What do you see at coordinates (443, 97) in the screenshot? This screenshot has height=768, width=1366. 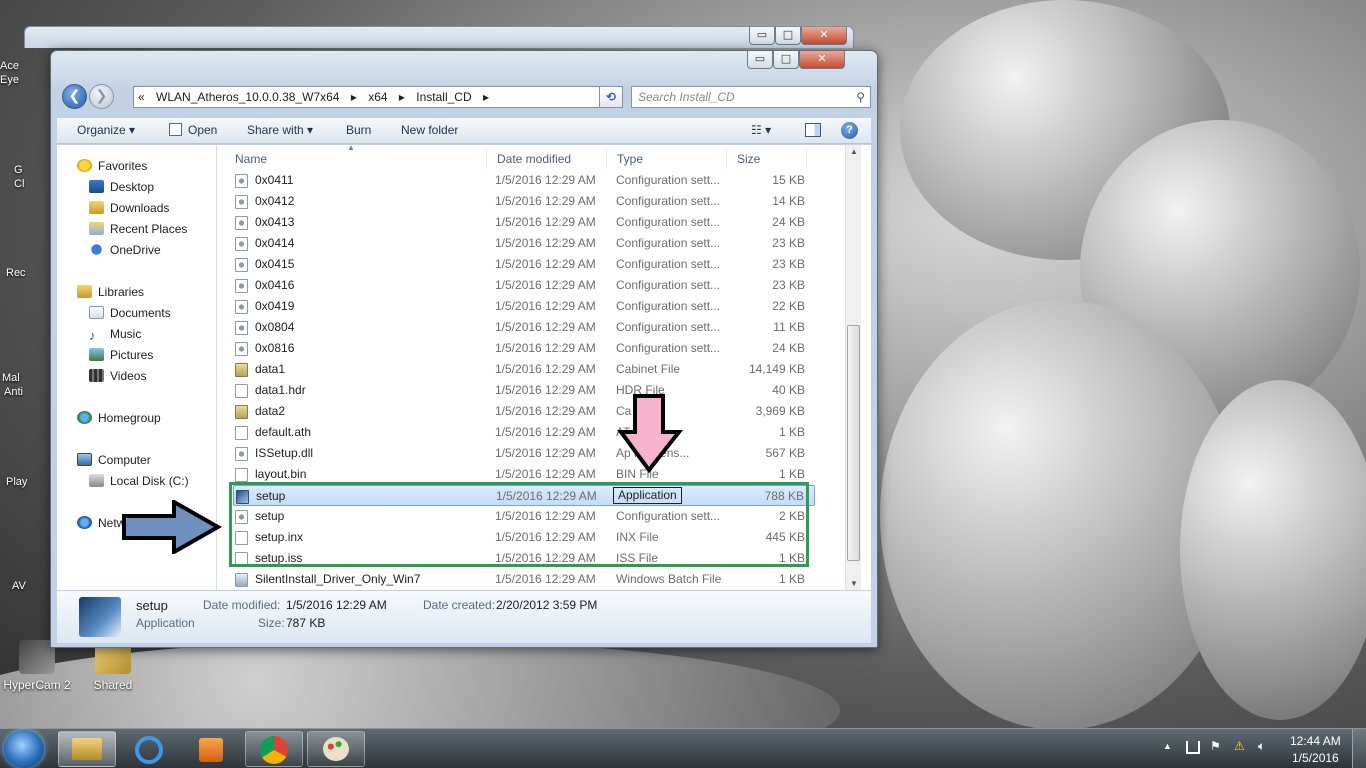 I see `breadcrumb-item: Install_CD` at bounding box center [443, 97].